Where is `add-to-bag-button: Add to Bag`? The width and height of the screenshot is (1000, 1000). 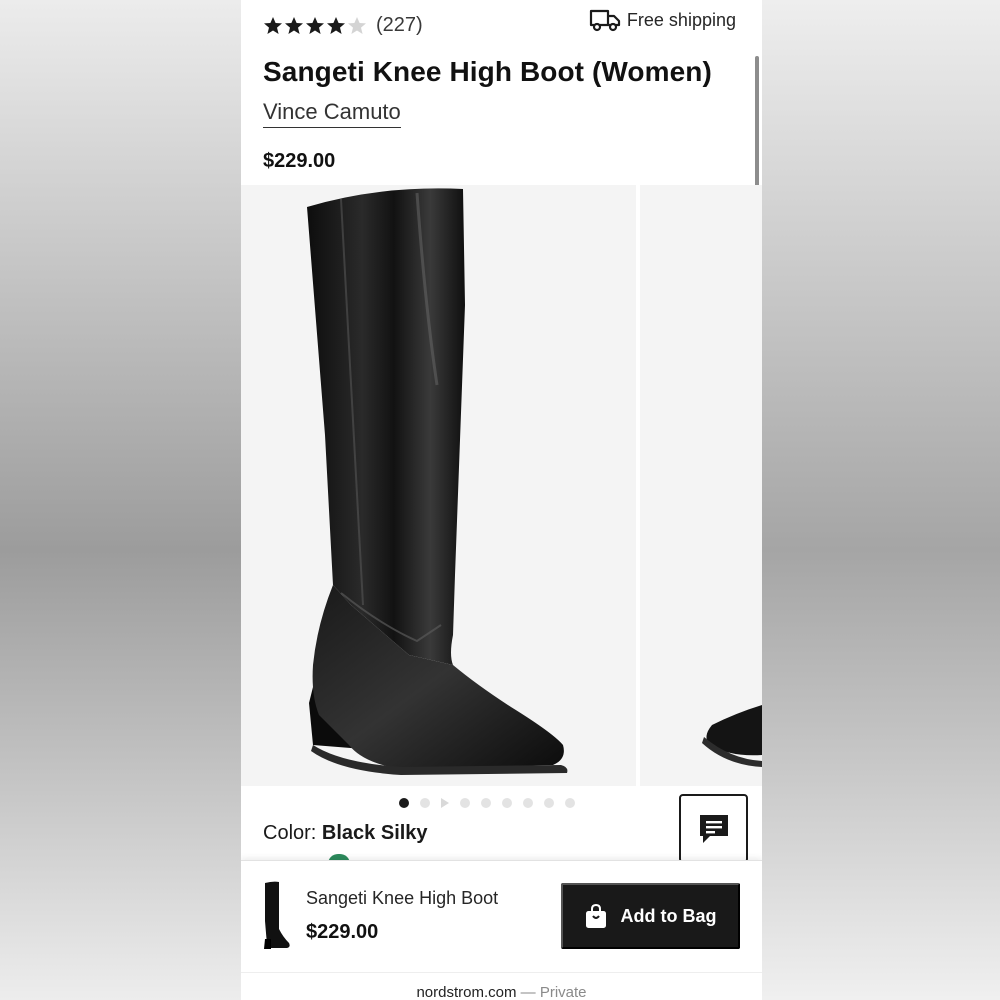 add-to-bag-button: Add to Bag is located at coordinates (650, 916).